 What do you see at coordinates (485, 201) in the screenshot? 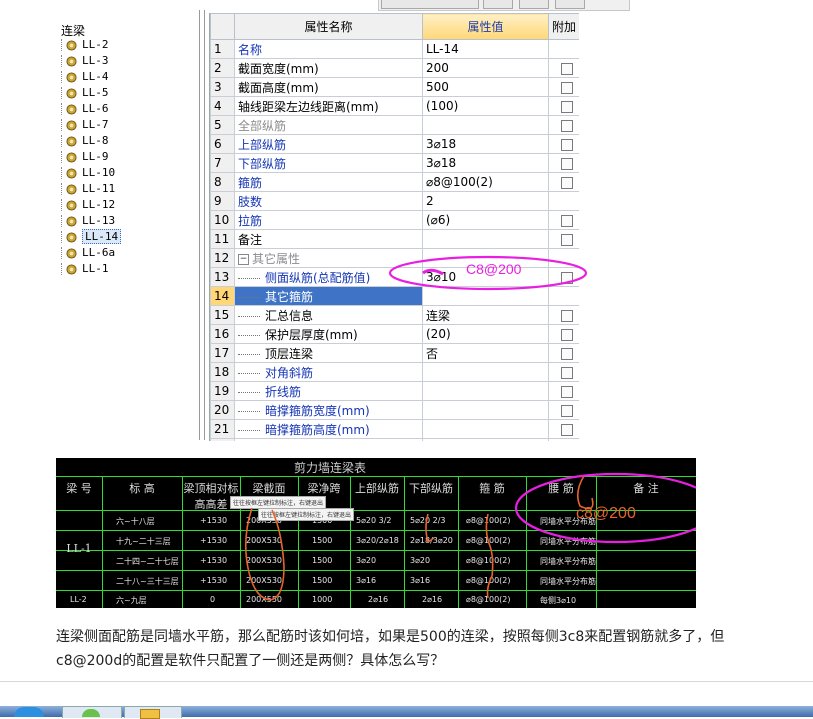
I see `property-value-cell: 2` at bounding box center [485, 201].